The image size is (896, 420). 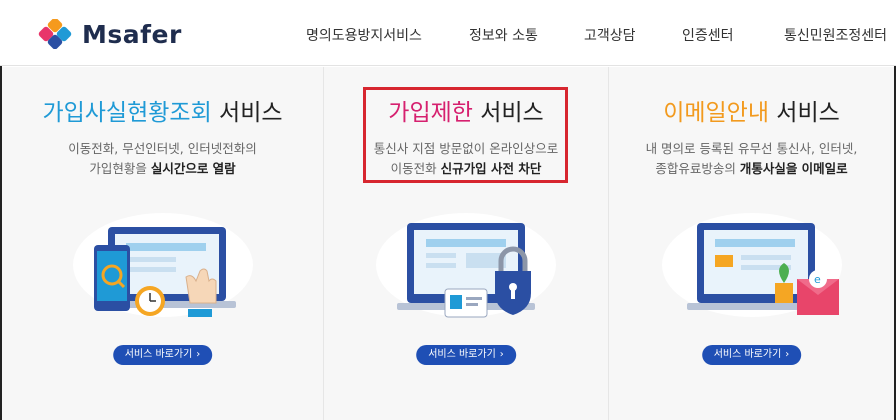 I want to click on description-line: 종합유료방송의 개통사실을 이메일로, so click(x=751, y=169).